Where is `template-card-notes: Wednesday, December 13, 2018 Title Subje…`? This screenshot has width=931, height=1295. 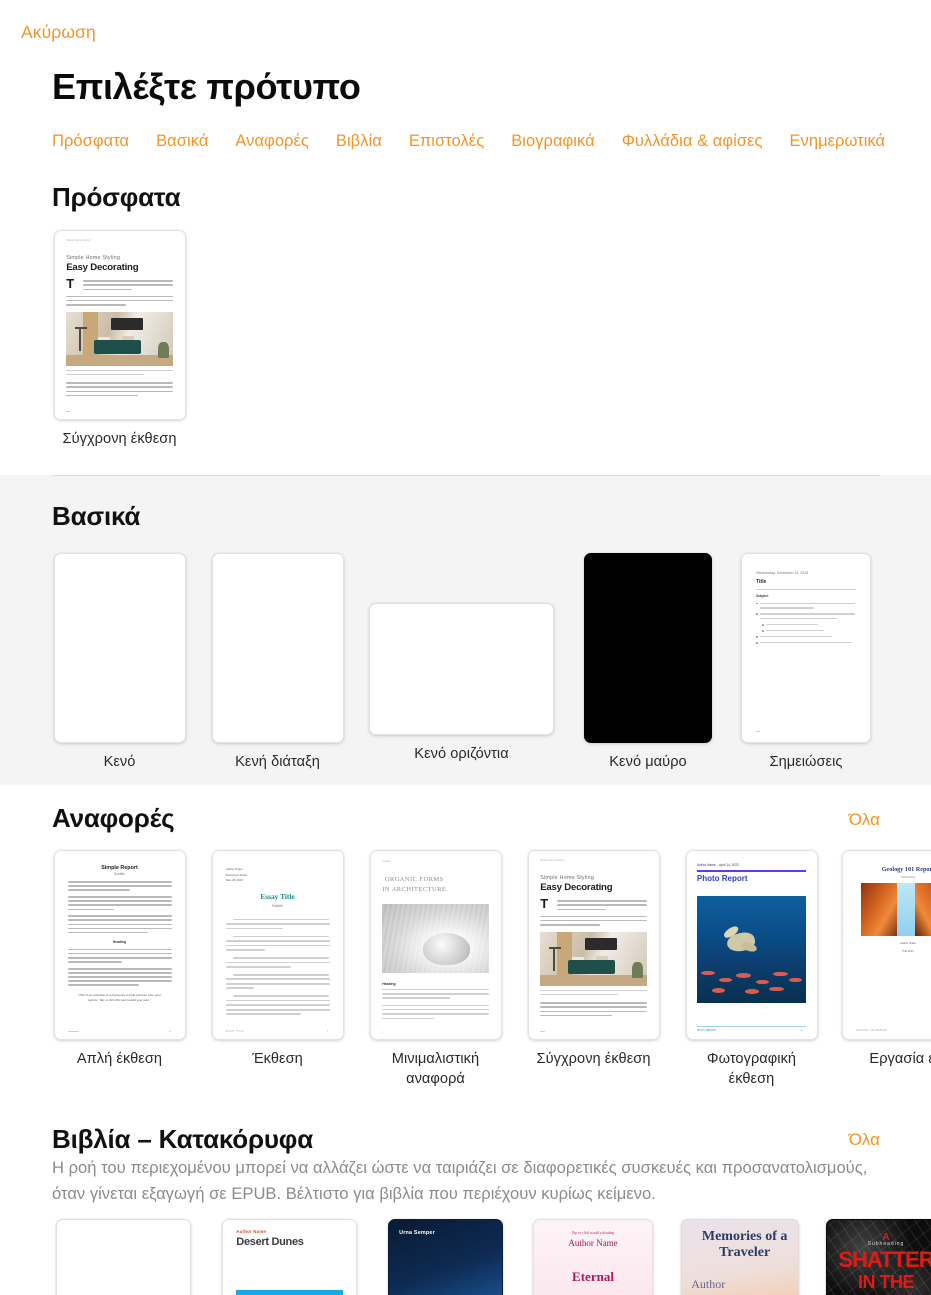
template-card-notes: Wednesday, December 13, 2018 Title Subje… is located at coordinates (806, 662).